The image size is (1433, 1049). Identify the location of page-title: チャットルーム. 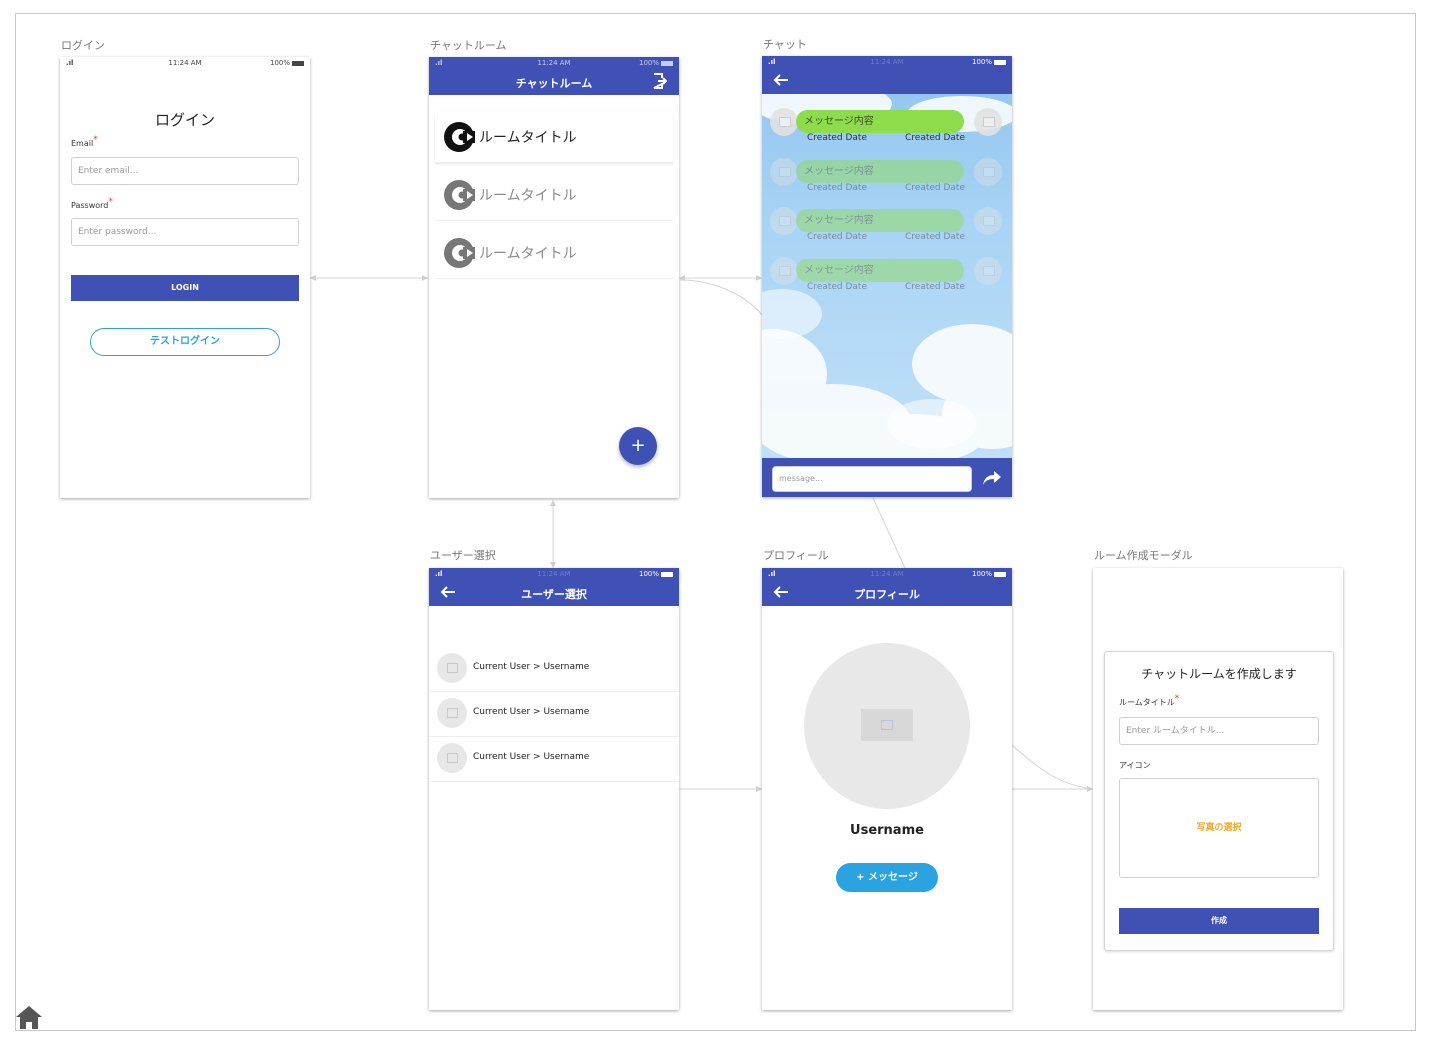
(554, 83).